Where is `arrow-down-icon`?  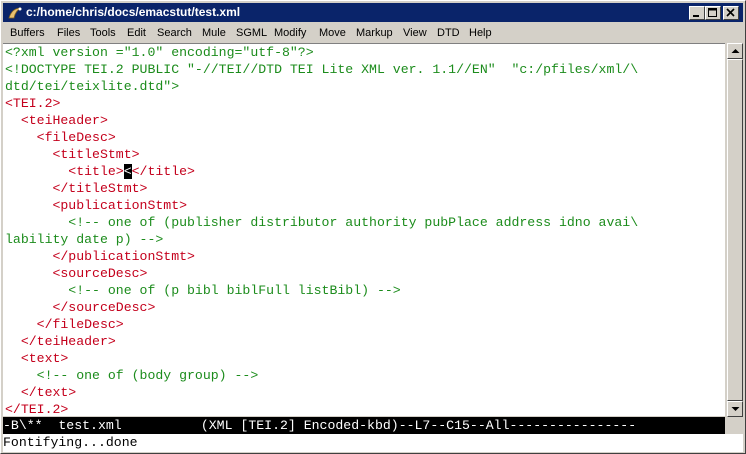
arrow-down-icon is located at coordinates (735, 409).